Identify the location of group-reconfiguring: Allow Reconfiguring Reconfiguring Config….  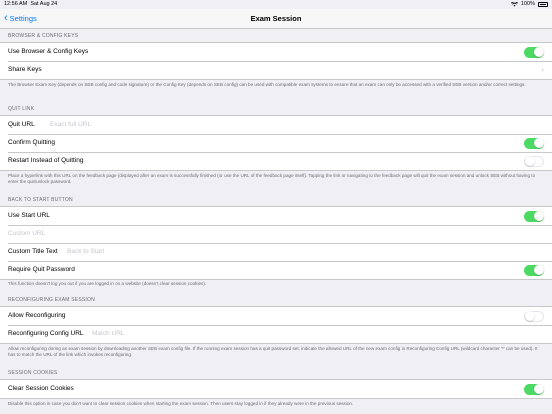
(276, 325).